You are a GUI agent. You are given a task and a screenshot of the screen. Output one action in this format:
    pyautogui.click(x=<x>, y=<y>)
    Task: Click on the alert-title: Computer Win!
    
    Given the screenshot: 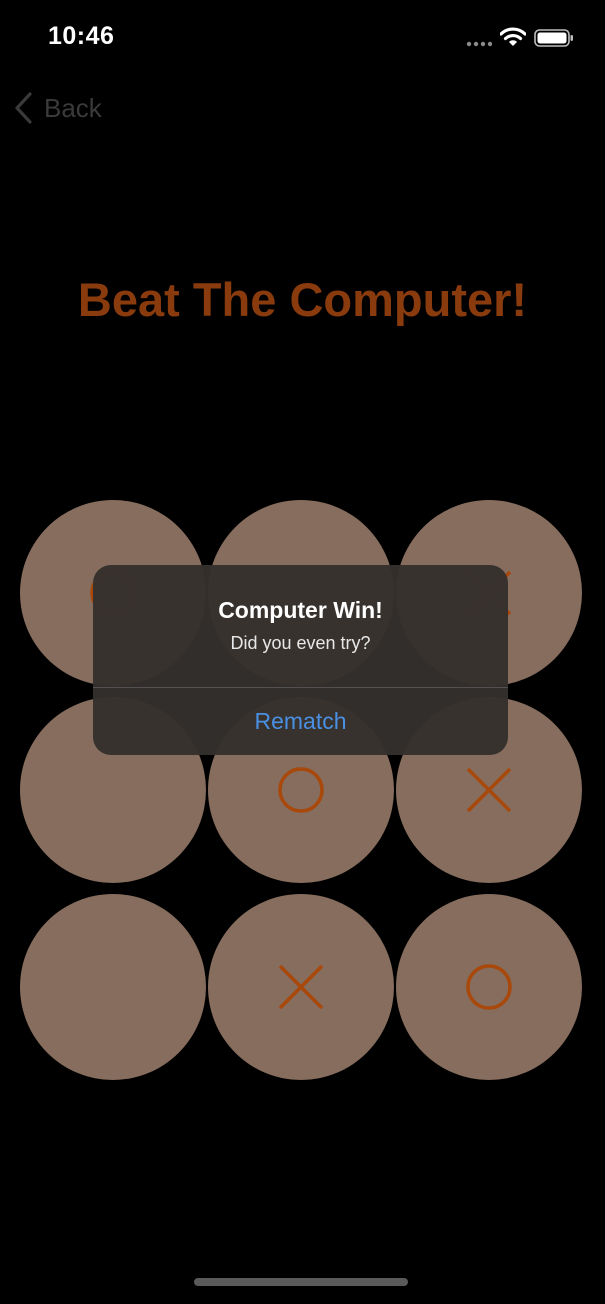 What is the action you would take?
    pyautogui.click(x=300, y=610)
    